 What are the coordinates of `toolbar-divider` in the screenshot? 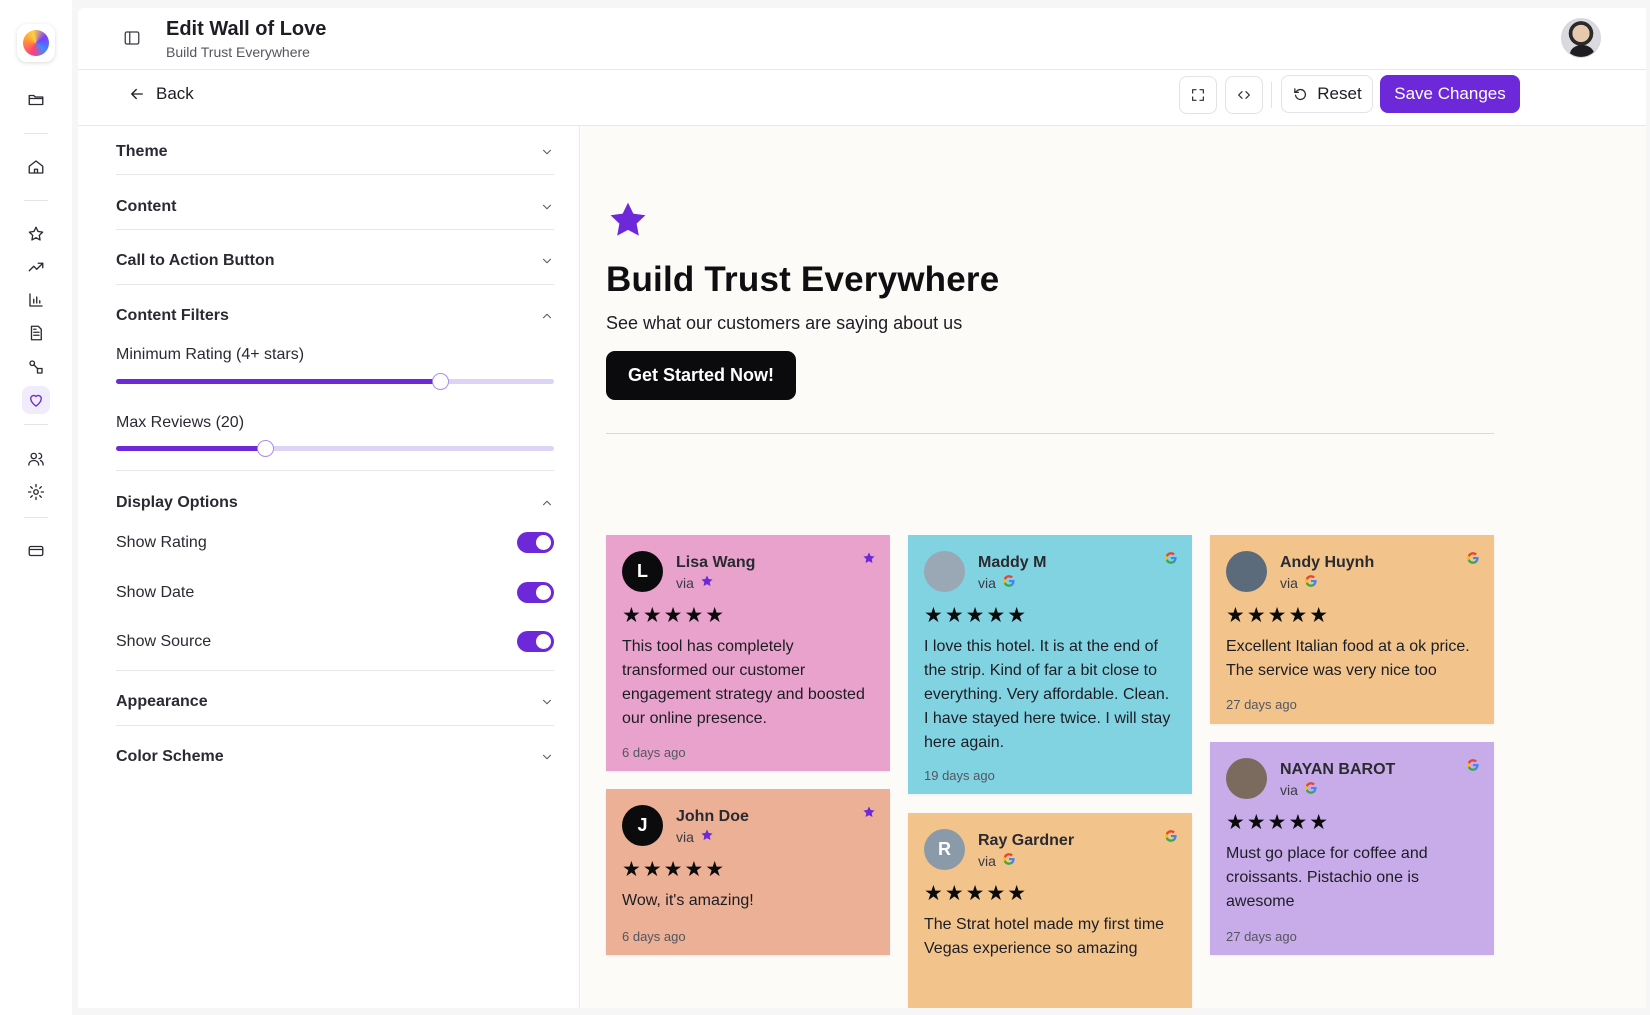 It's located at (1271, 95).